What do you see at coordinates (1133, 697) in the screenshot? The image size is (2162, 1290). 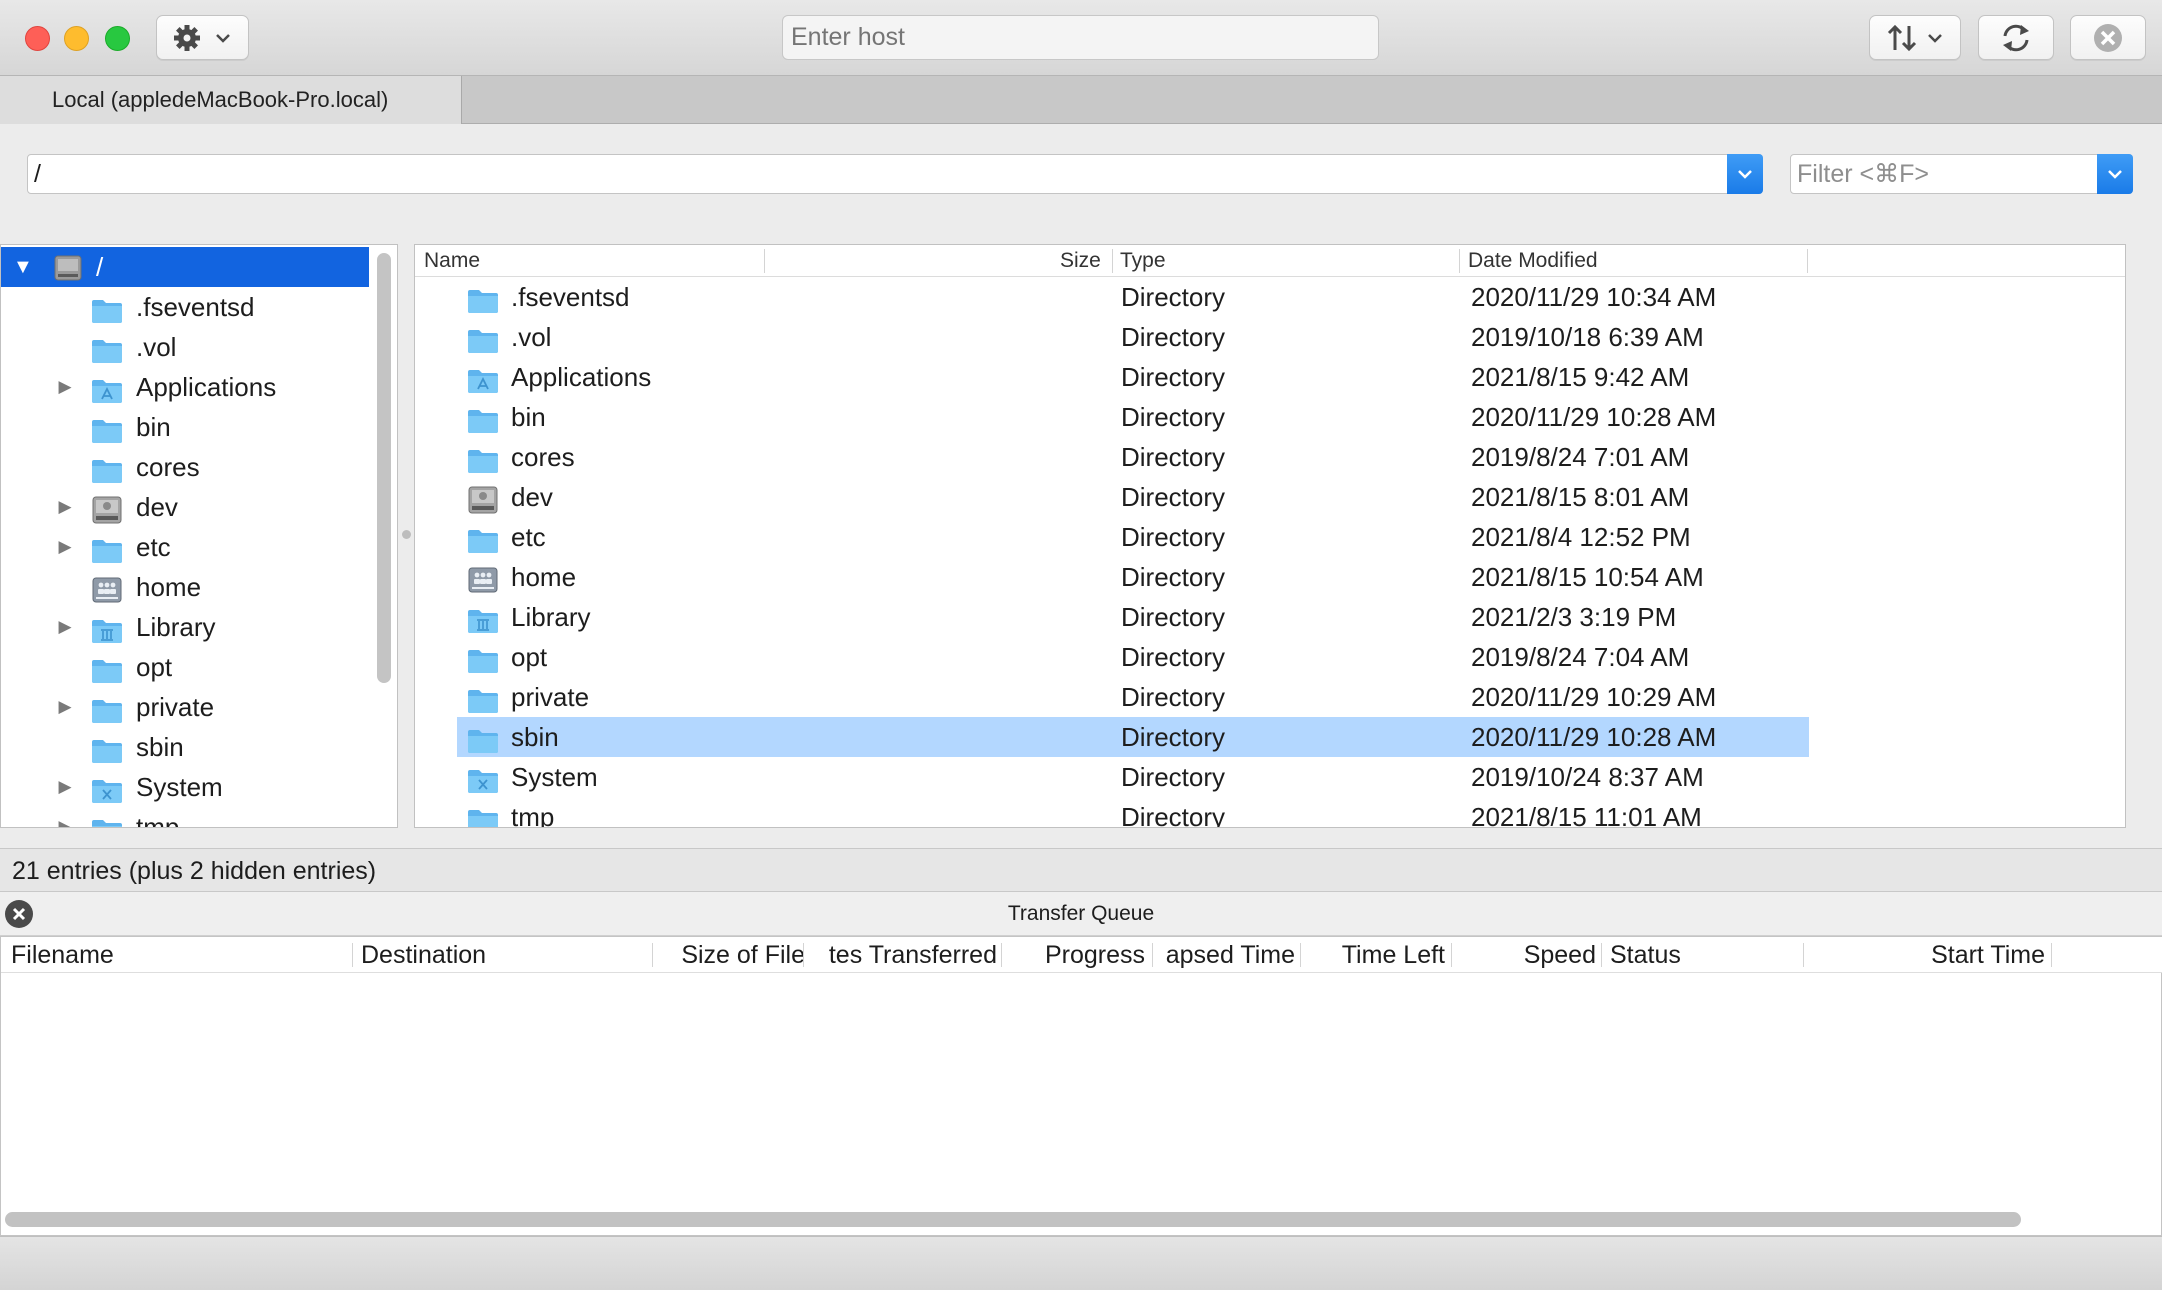 I see `file-row: private Directory 2020/11/29 10:29 AM` at bounding box center [1133, 697].